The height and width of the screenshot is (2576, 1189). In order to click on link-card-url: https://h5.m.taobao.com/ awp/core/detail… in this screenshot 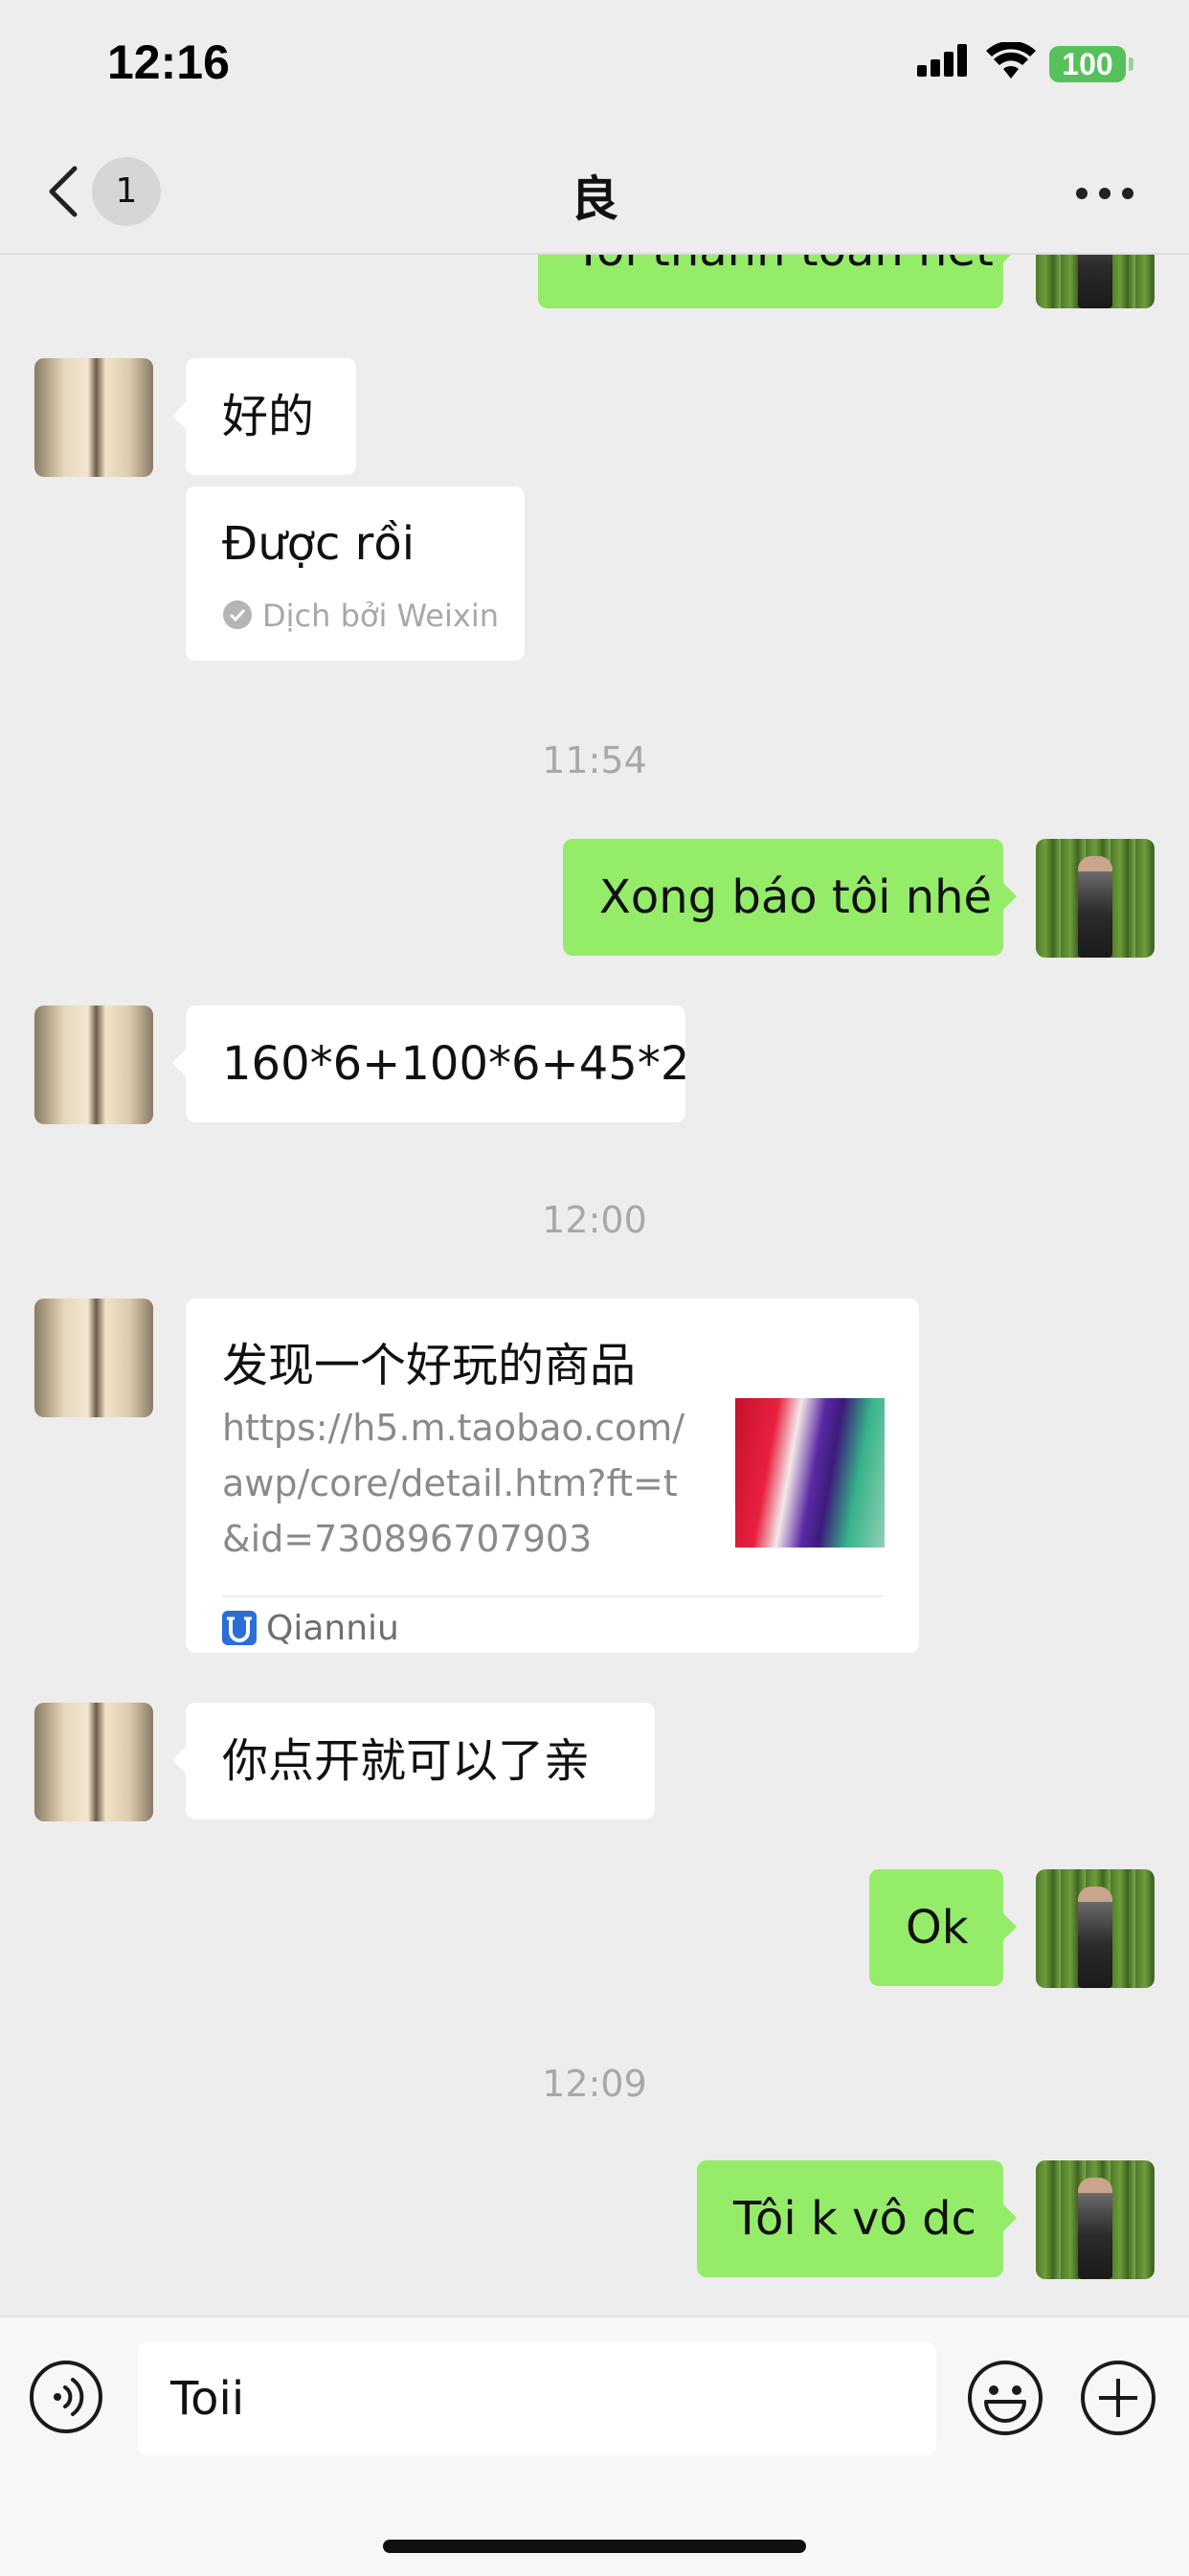, I will do `click(453, 1483)`.